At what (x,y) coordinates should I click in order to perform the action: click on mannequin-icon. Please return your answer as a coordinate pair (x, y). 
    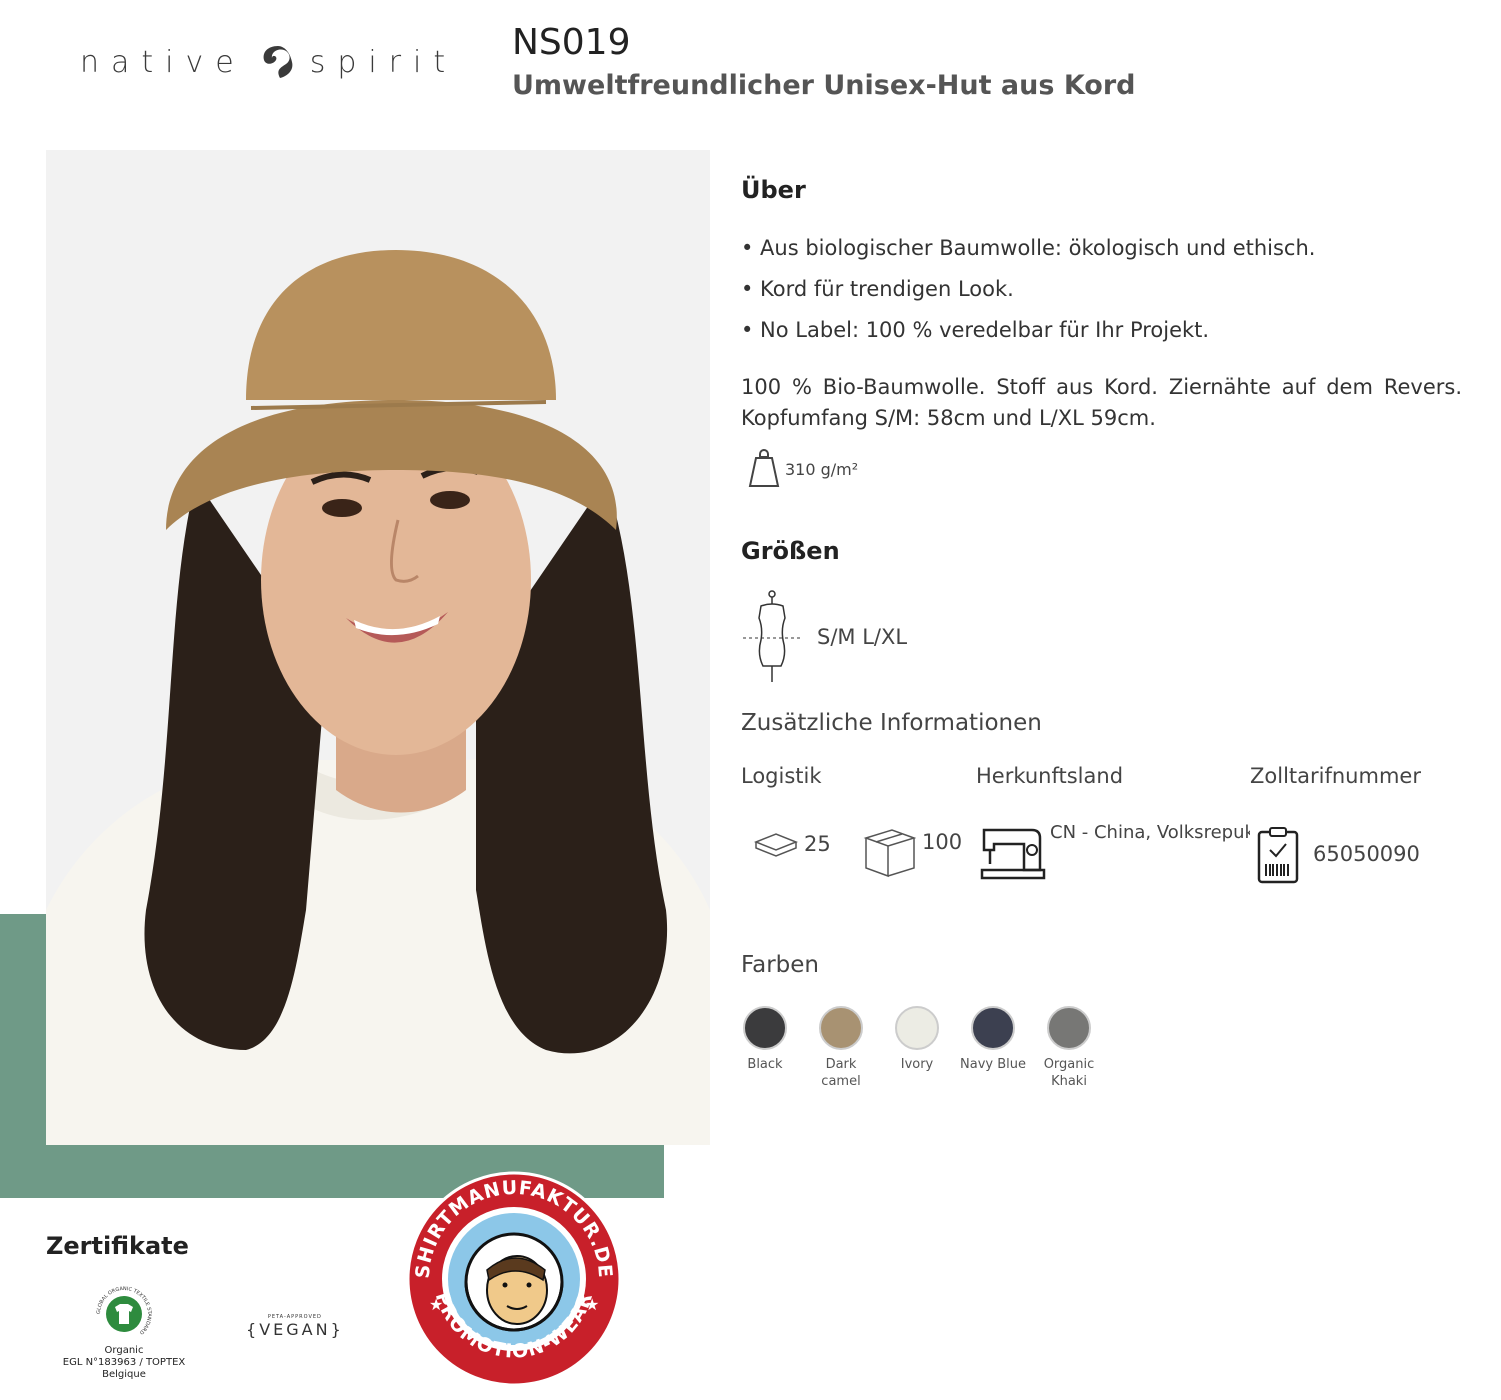
    Looking at the image, I should click on (772, 636).